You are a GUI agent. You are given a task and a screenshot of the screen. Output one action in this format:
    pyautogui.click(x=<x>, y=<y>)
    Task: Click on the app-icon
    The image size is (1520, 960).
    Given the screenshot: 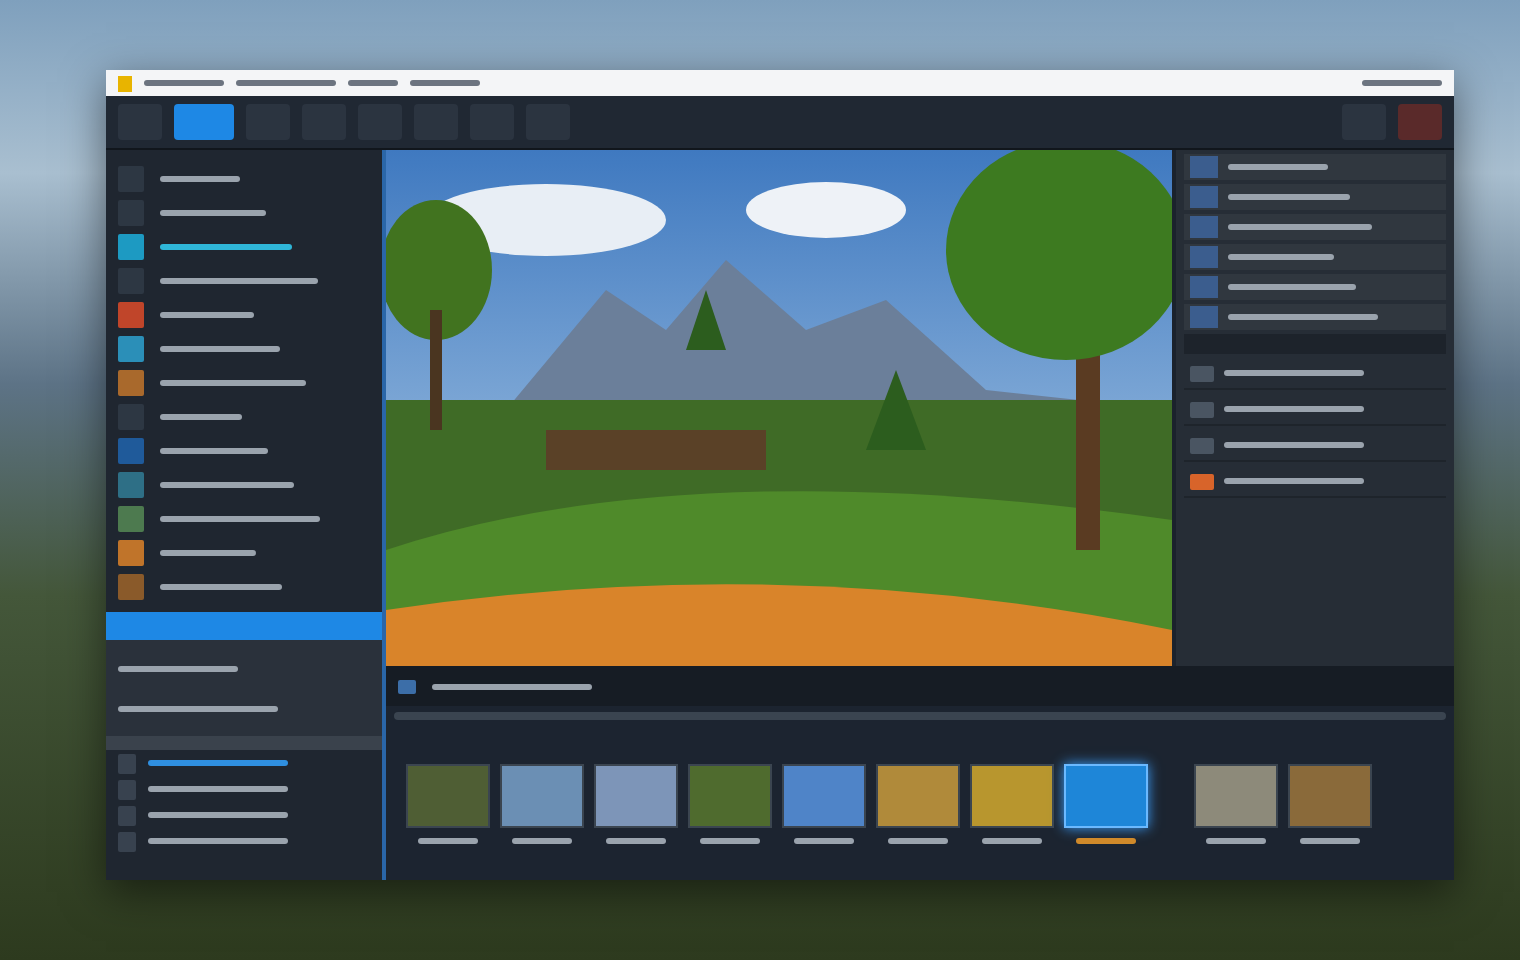 What is the action you would take?
    pyautogui.click(x=125, y=83)
    